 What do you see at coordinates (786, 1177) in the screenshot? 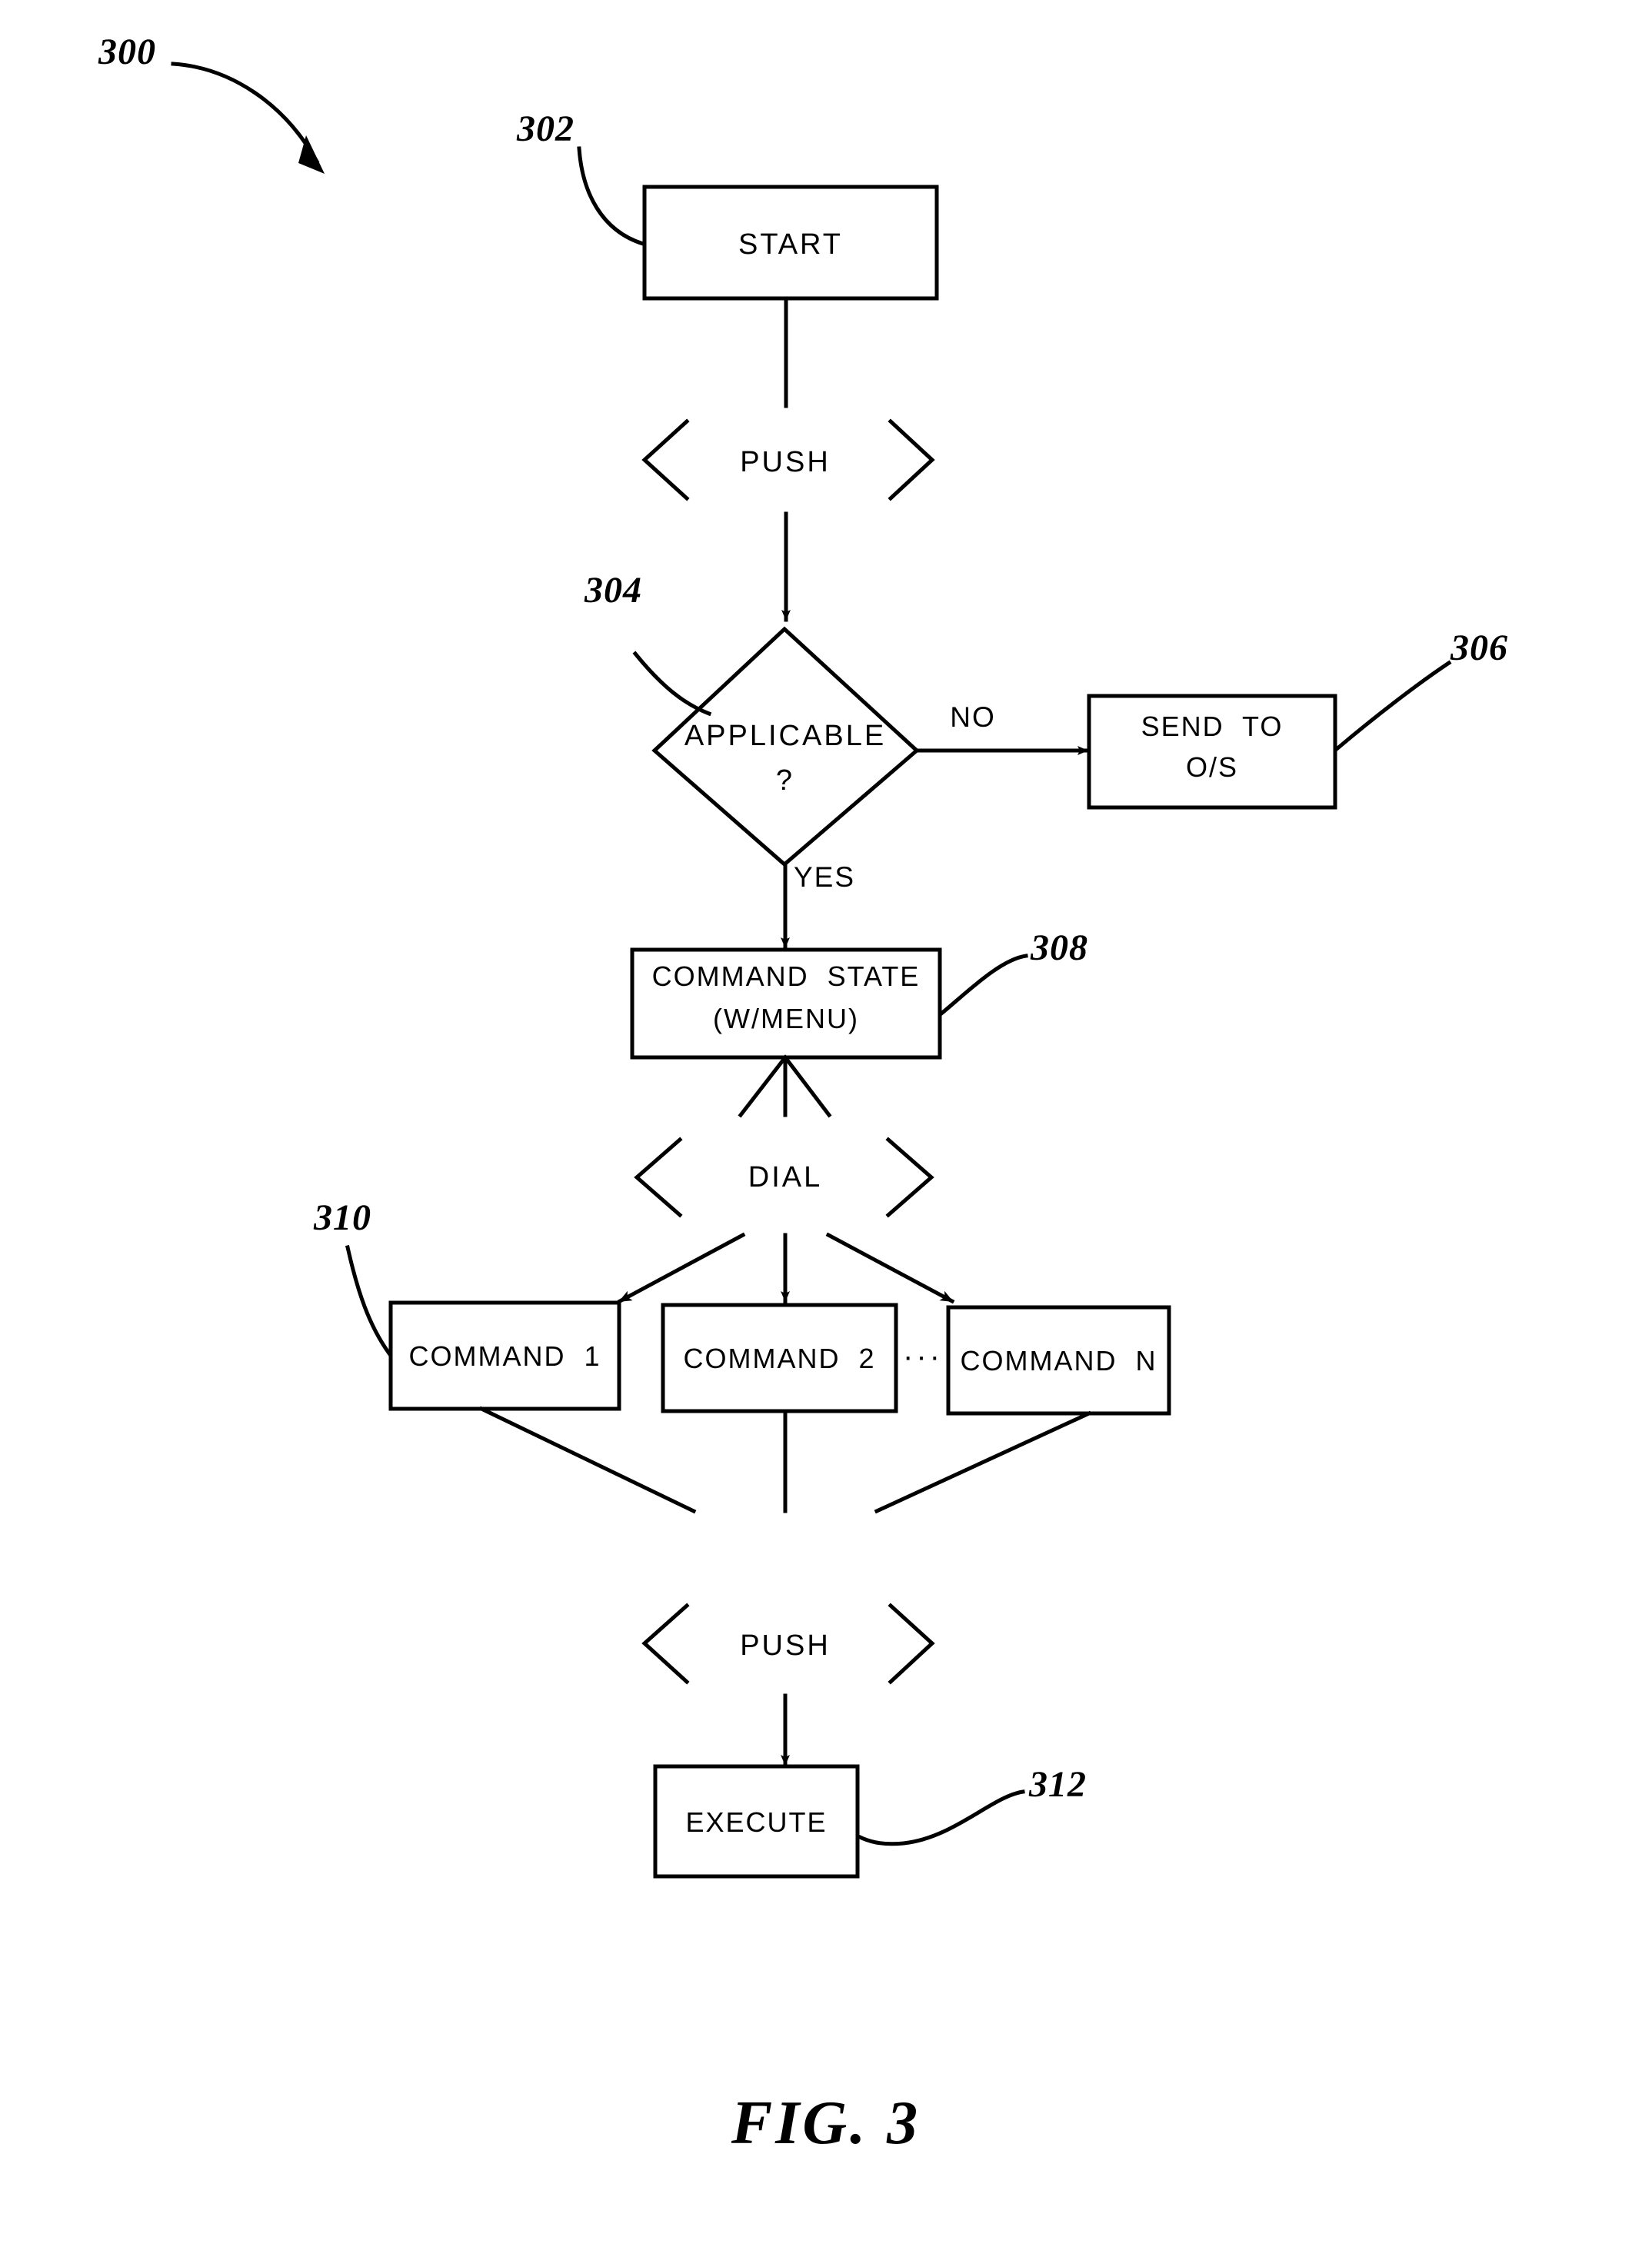
I see `dial-gate-label: DIAL` at bounding box center [786, 1177].